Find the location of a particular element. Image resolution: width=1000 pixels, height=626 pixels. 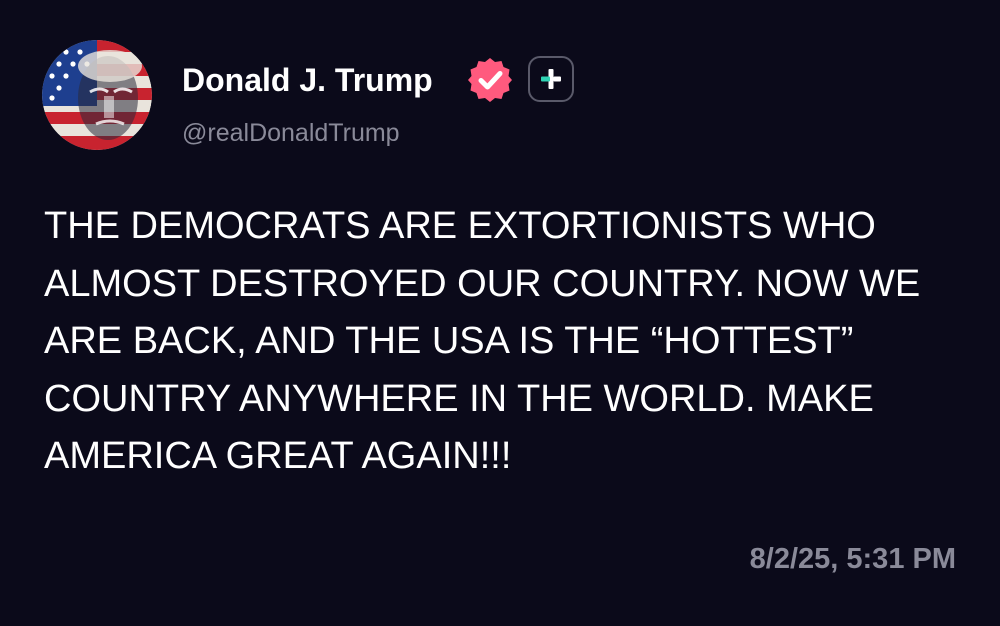

plus-badge-icon is located at coordinates (551, 79).